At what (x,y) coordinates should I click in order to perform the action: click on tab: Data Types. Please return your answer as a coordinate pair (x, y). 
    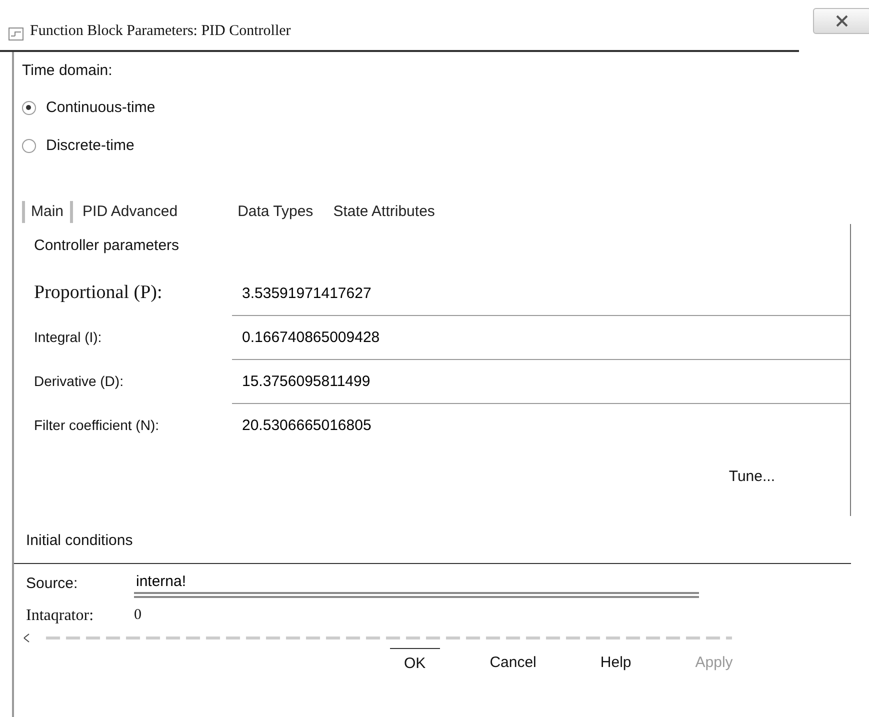
    Looking at the image, I should click on (276, 211).